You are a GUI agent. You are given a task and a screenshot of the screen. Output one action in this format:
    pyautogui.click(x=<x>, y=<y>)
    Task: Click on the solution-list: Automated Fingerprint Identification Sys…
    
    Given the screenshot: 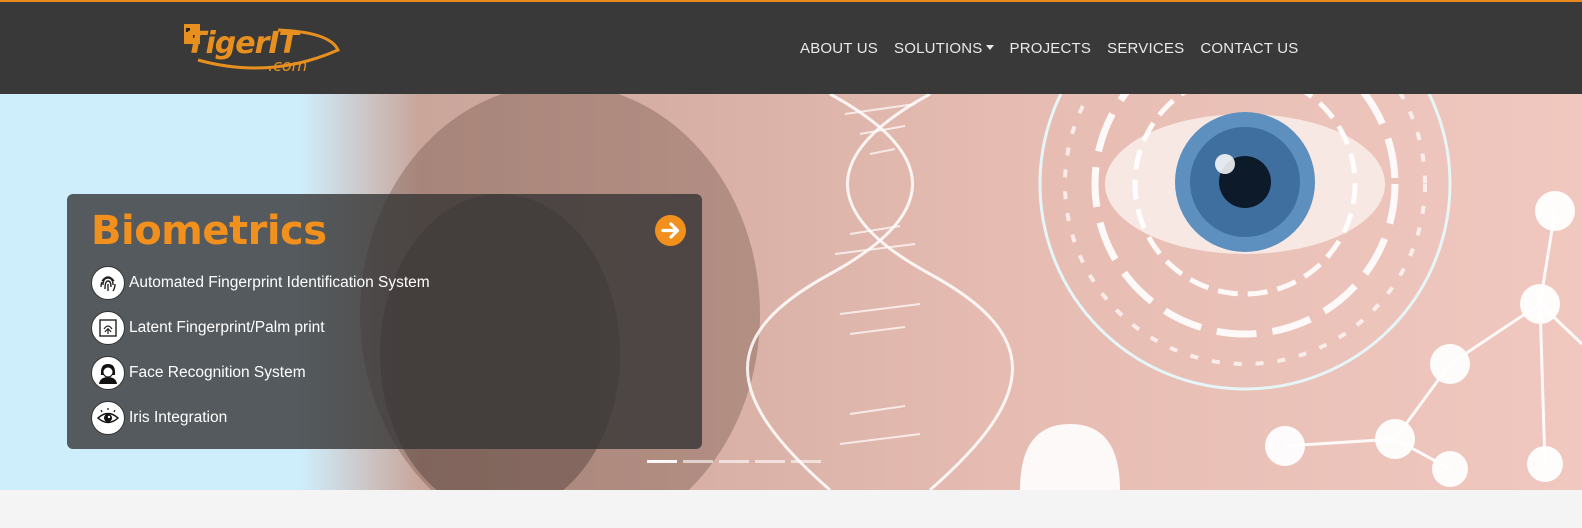 What is the action you would take?
    pyautogui.click(x=260, y=350)
    